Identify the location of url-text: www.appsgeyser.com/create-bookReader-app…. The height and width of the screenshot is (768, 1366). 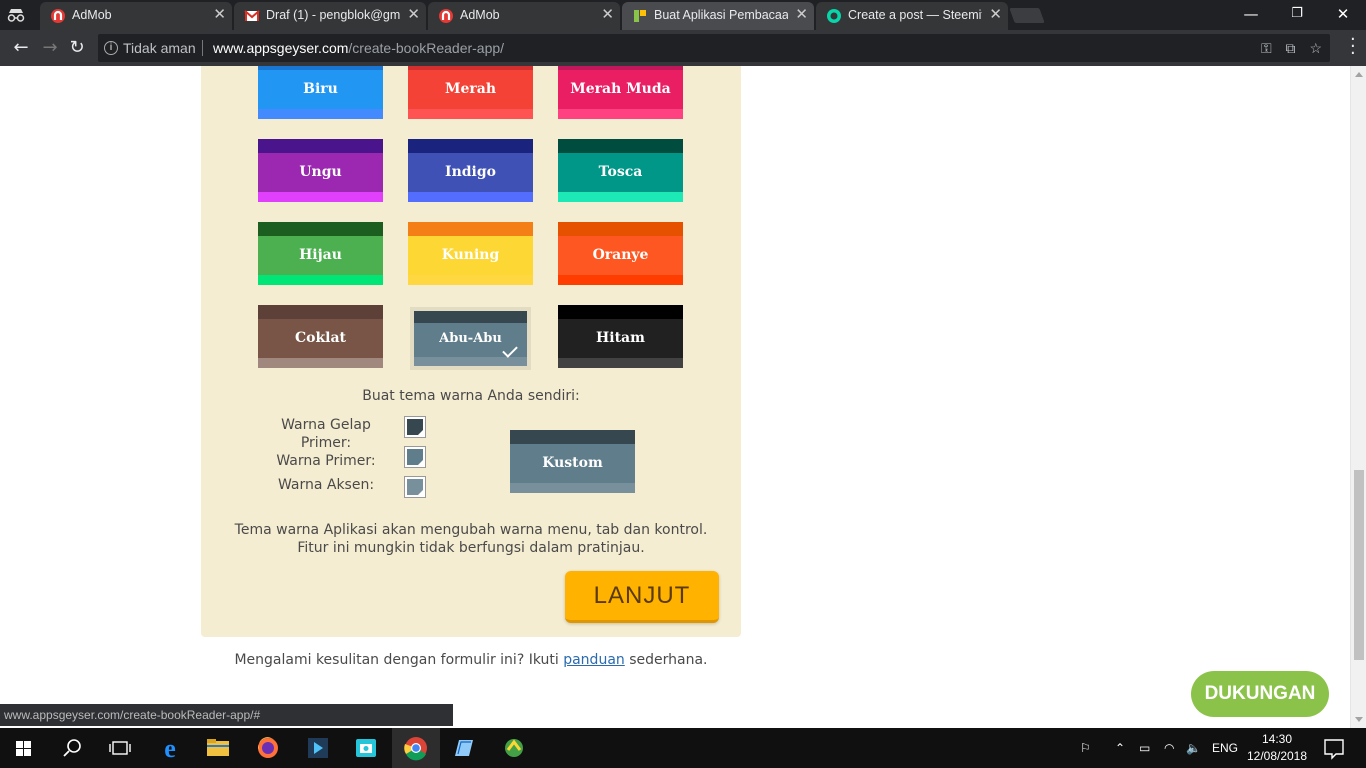
(358, 48).